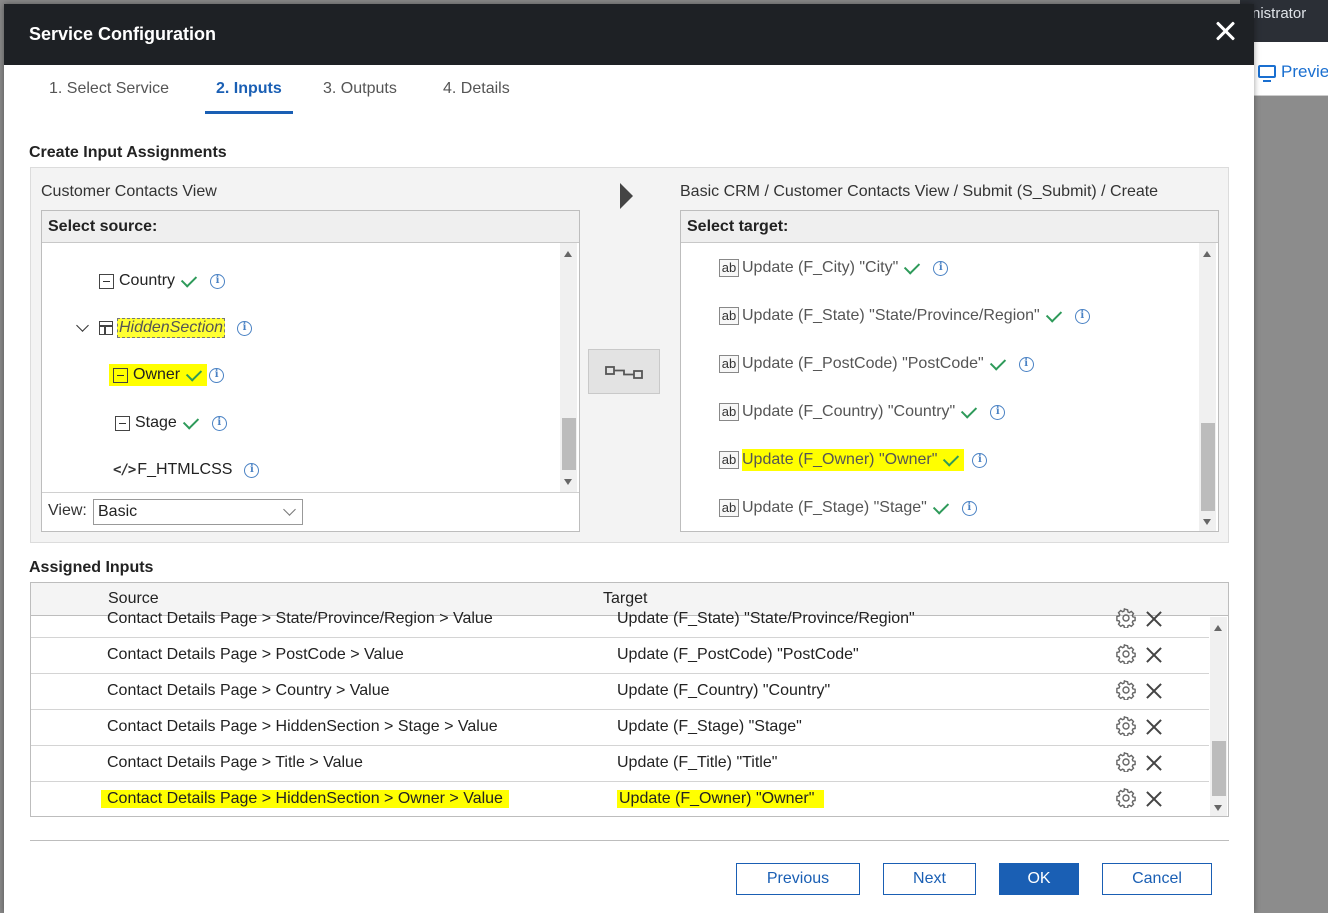  Describe the element at coordinates (629, 34) in the screenshot. I see `dialog-titlebar: Service Configuration` at that location.